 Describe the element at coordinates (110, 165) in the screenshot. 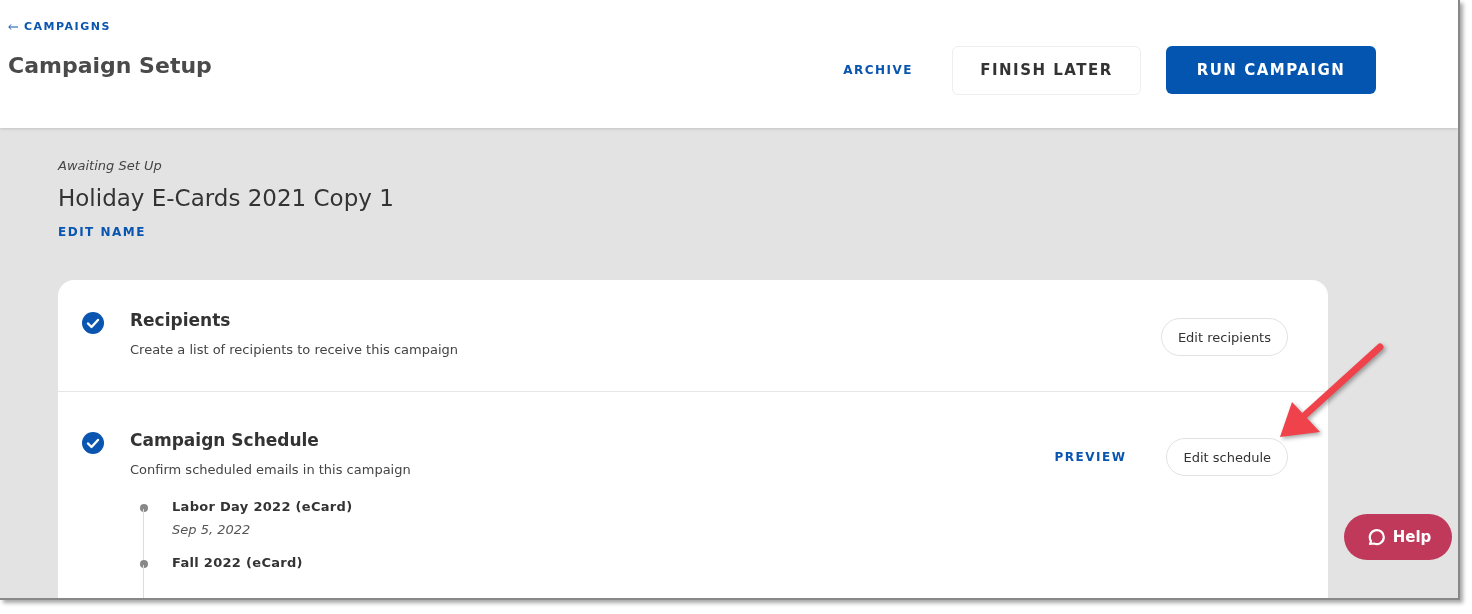

I see `status-label: Awaiting Set Up` at that location.